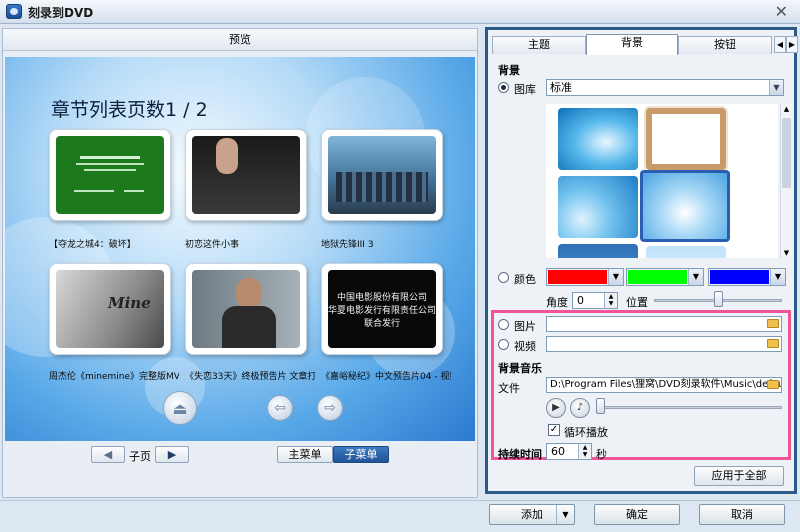 The image size is (800, 532). What do you see at coordinates (525, 279) in the screenshot?
I see `color-label: 颜色` at bounding box center [525, 279].